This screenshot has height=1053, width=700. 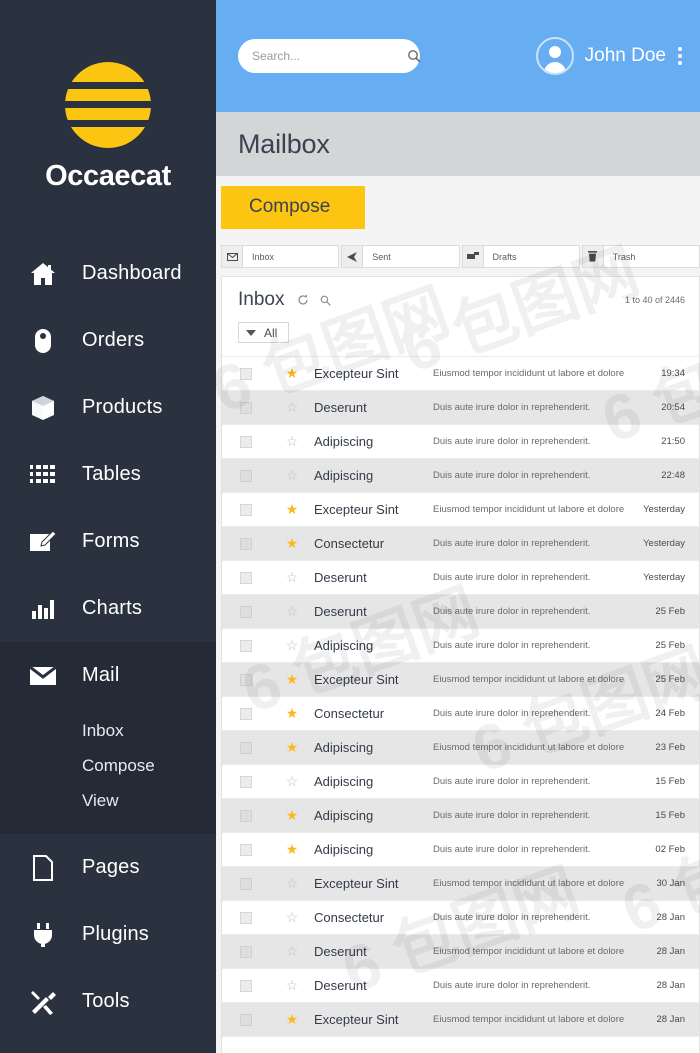 I want to click on select-all-dropdown: All, so click(x=264, y=332).